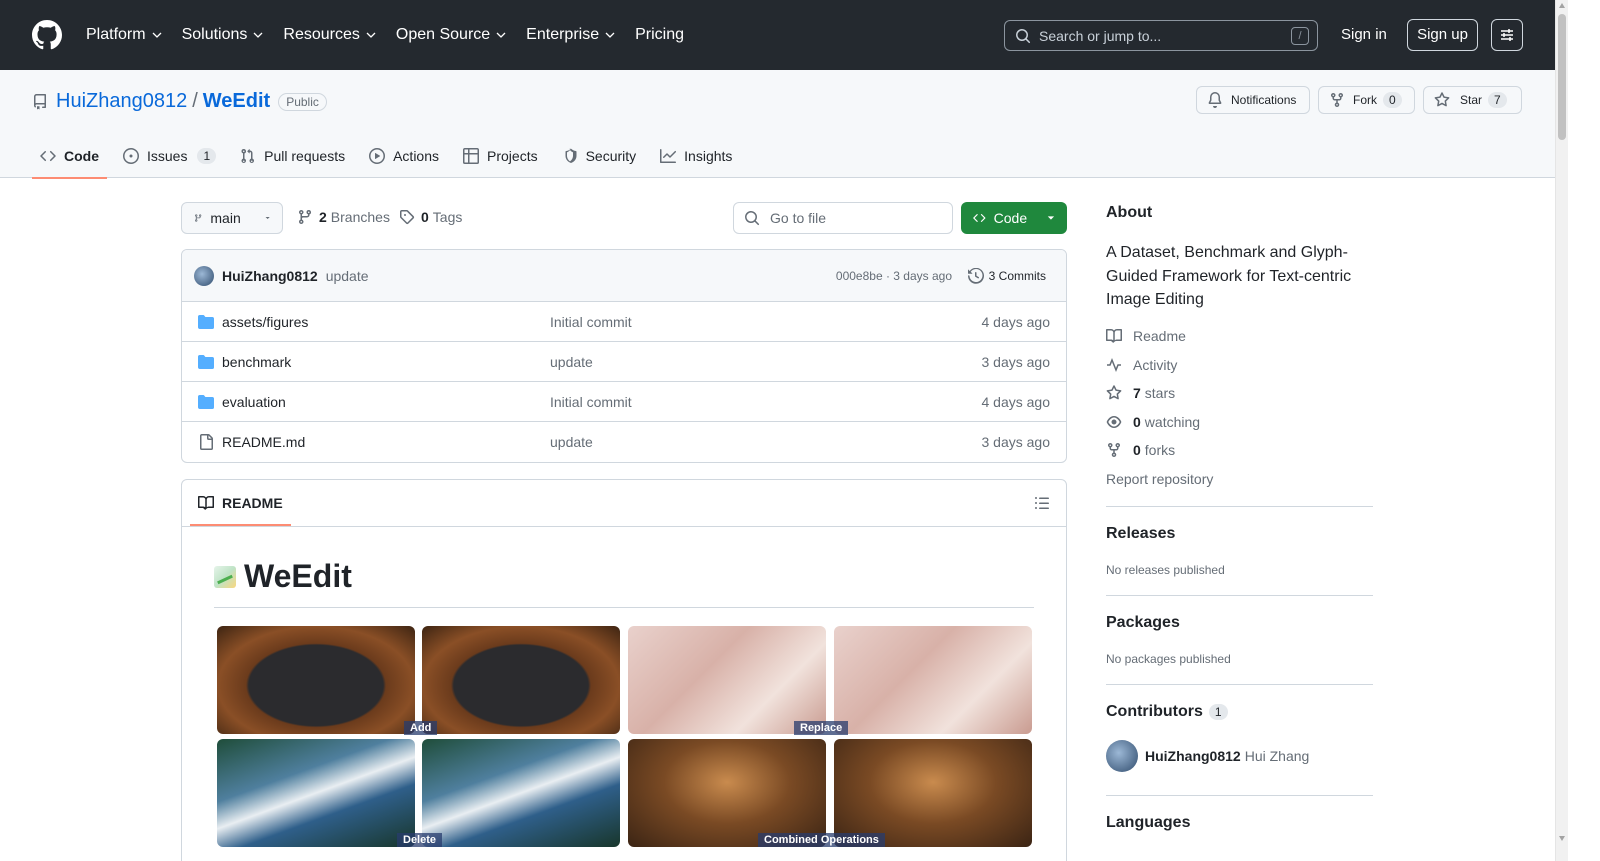 The image size is (1600, 861). Describe the element at coordinates (232, 218) in the screenshot. I see `branch-selector: main` at that location.